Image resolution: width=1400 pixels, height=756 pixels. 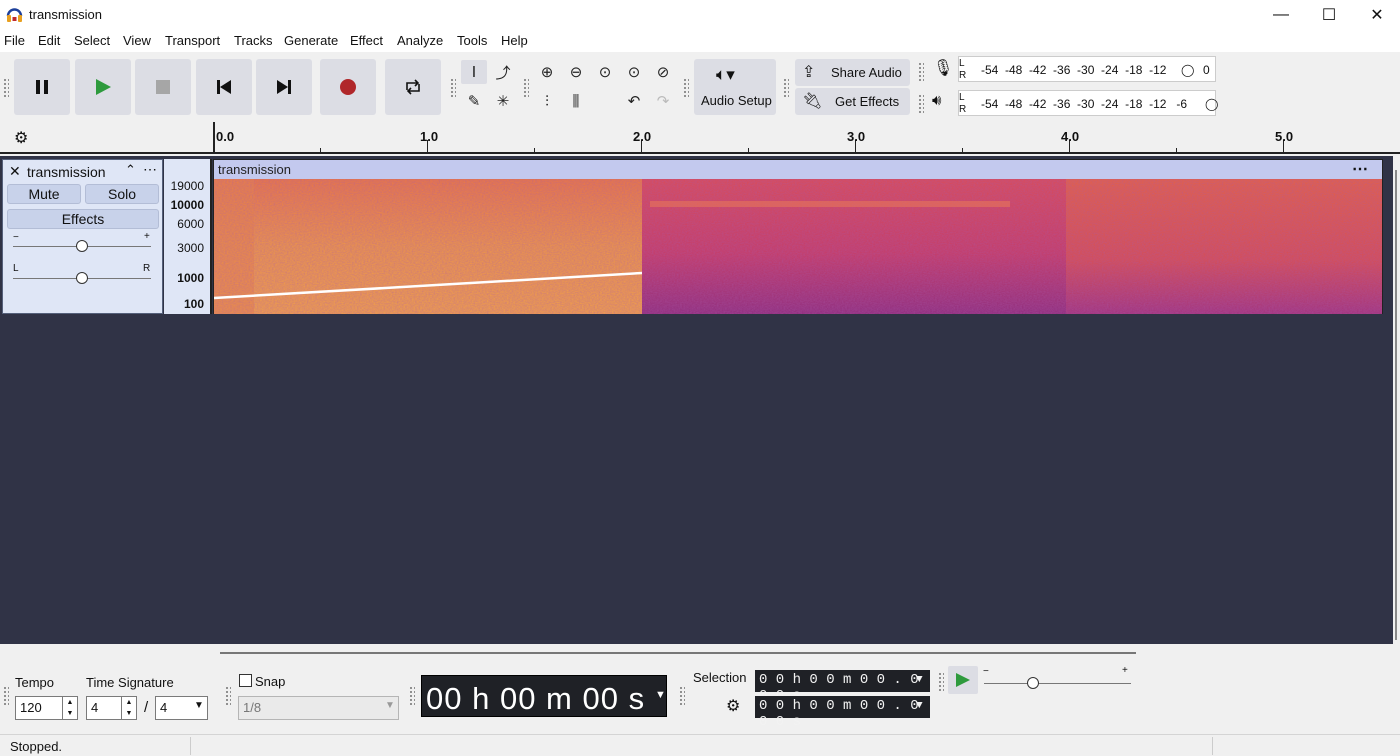 What do you see at coordinates (634, 72) in the screenshot?
I see `fit-project-button: ⊙` at bounding box center [634, 72].